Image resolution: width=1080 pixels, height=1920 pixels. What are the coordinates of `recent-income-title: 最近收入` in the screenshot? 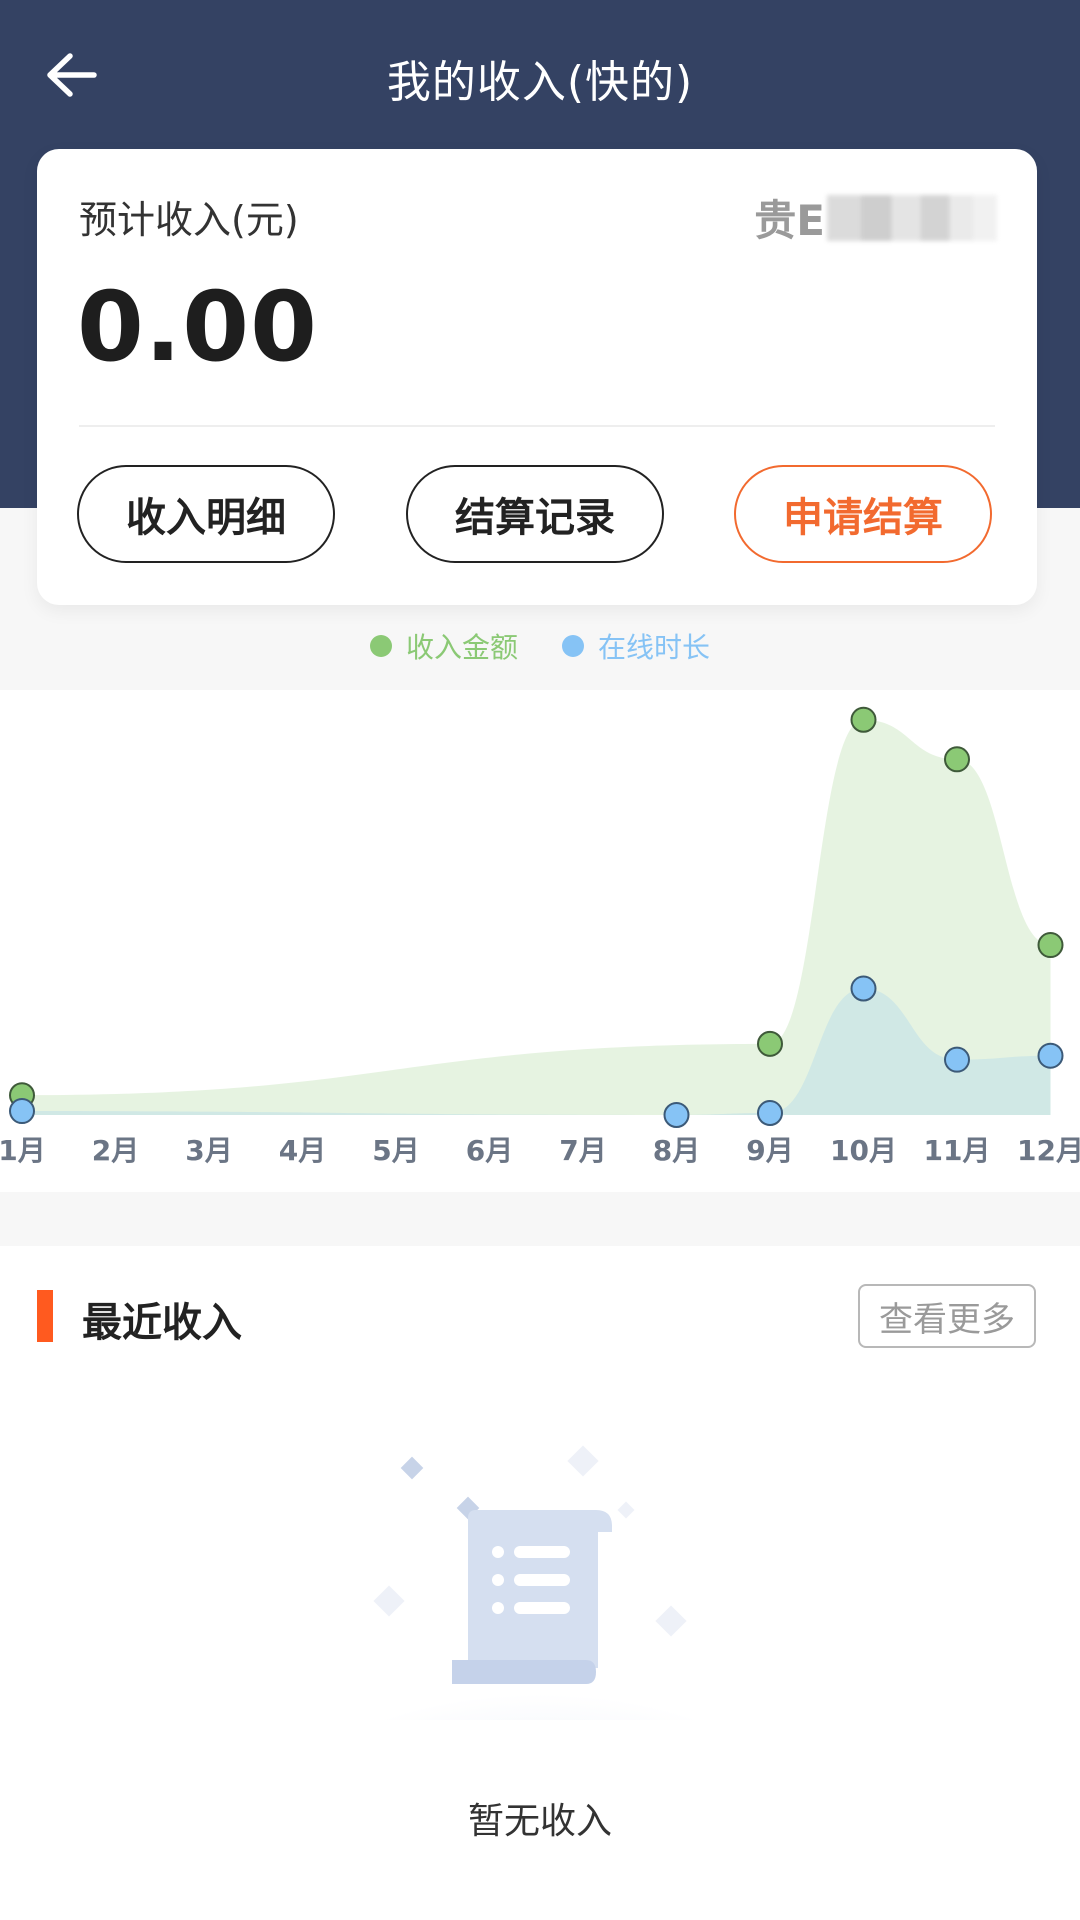 It's located at (162, 1323).